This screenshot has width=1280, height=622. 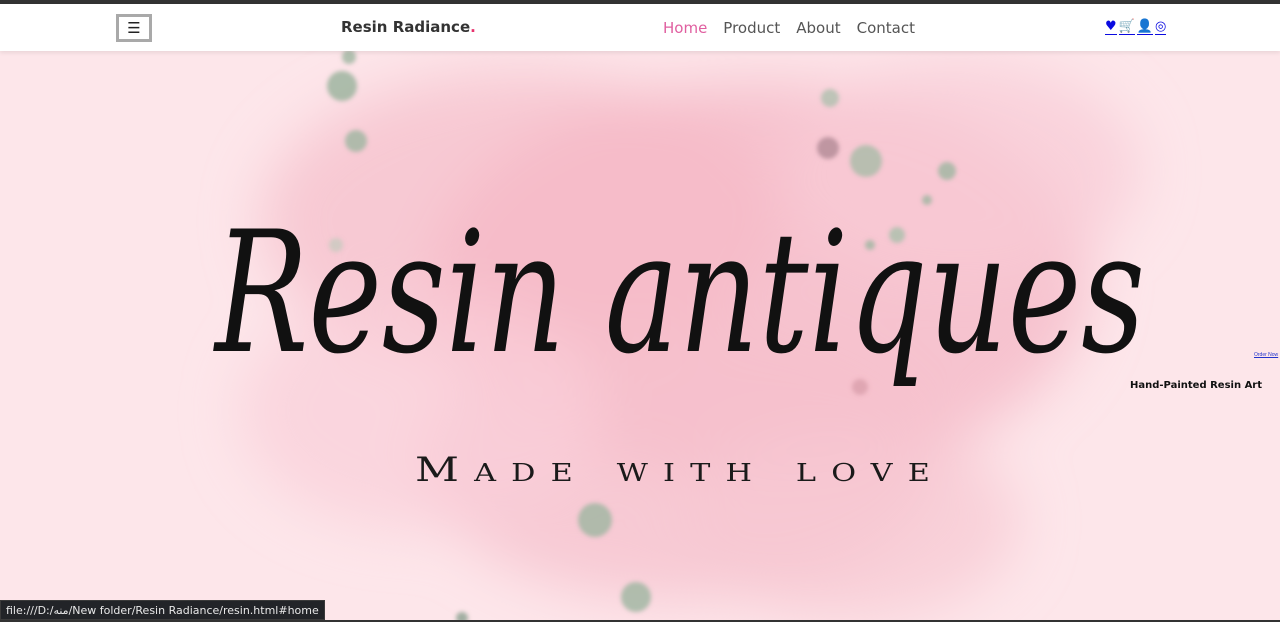 I want to click on hero-tagline: Hand-Painted Resin Art, so click(x=1196, y=385).